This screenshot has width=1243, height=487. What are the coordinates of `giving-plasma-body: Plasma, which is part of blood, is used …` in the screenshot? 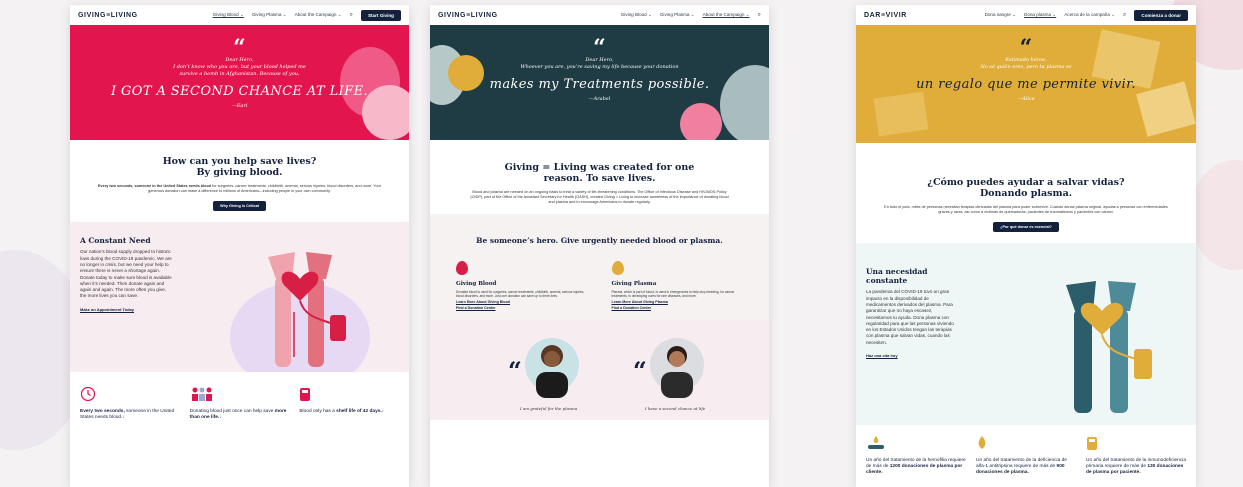 It's located at (673, 294).